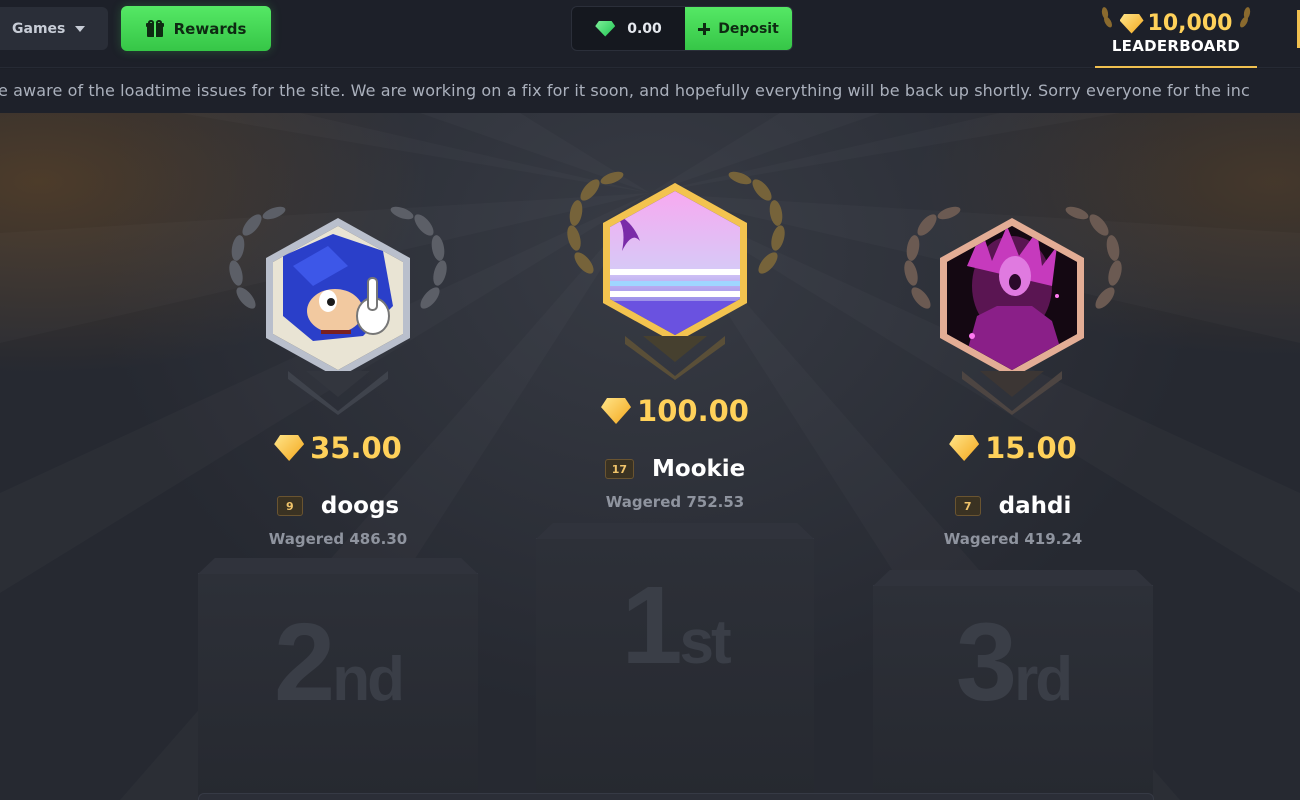  Describe the element at coordinates (289, 506) in the screenshot. I see `level-badge: 9` at that location.